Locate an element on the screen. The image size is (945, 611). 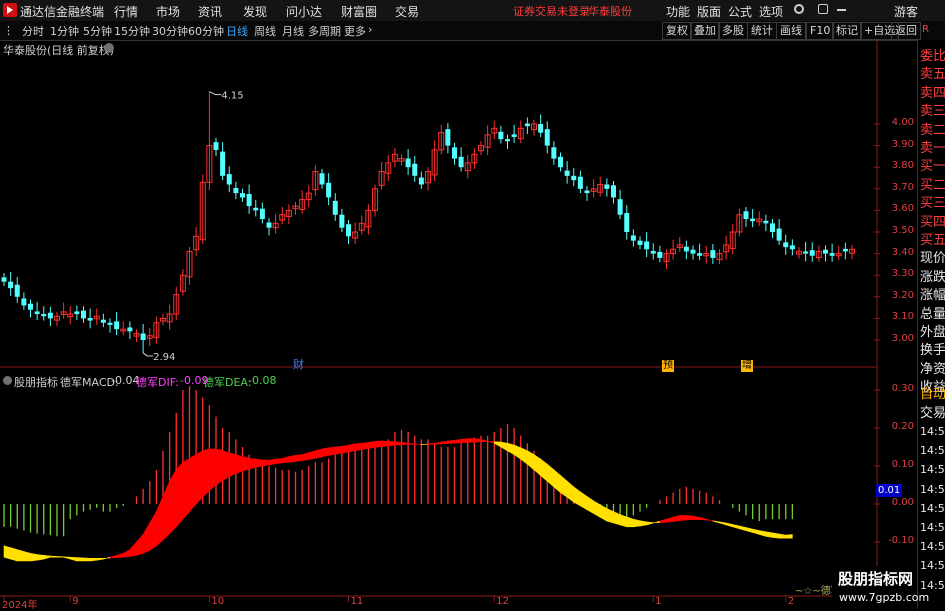
watermark-line1: 股朋指标网 is located at coordinates (876, 579).